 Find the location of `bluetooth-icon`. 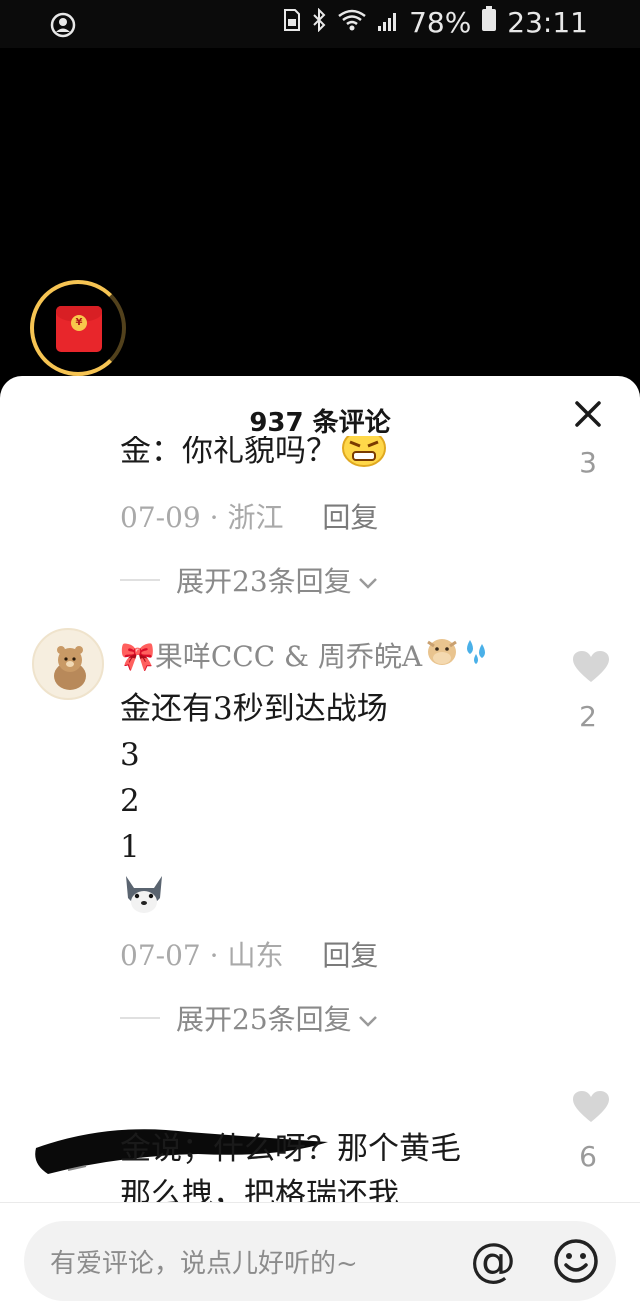

bluetooth-icon is located at coordinates (319, 22).